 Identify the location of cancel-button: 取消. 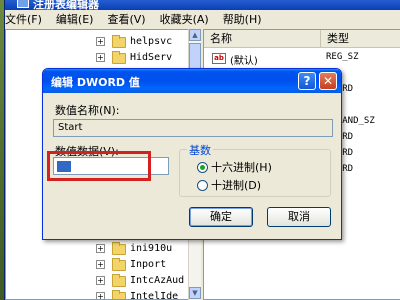
(299, 217).